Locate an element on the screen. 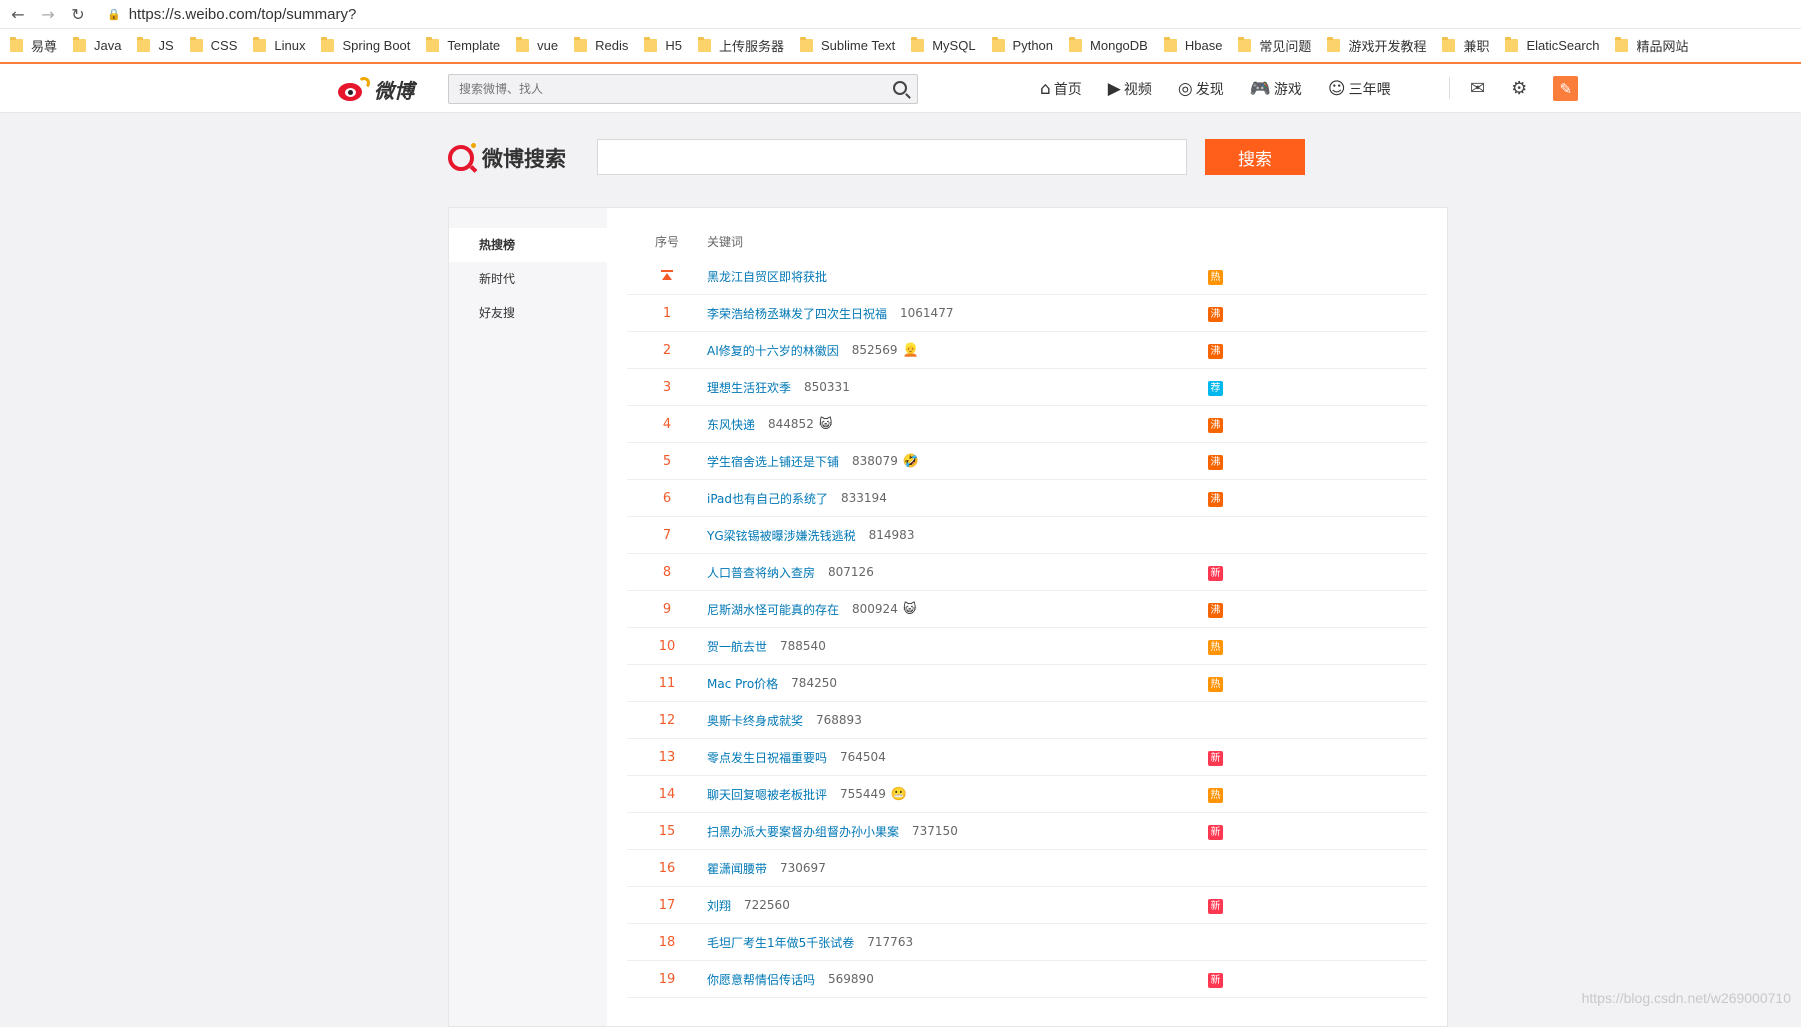 The height and width of the screenshot is (1027, 1801). keyword-link: Mac Pro价格 is located at coordinates (742, 683).